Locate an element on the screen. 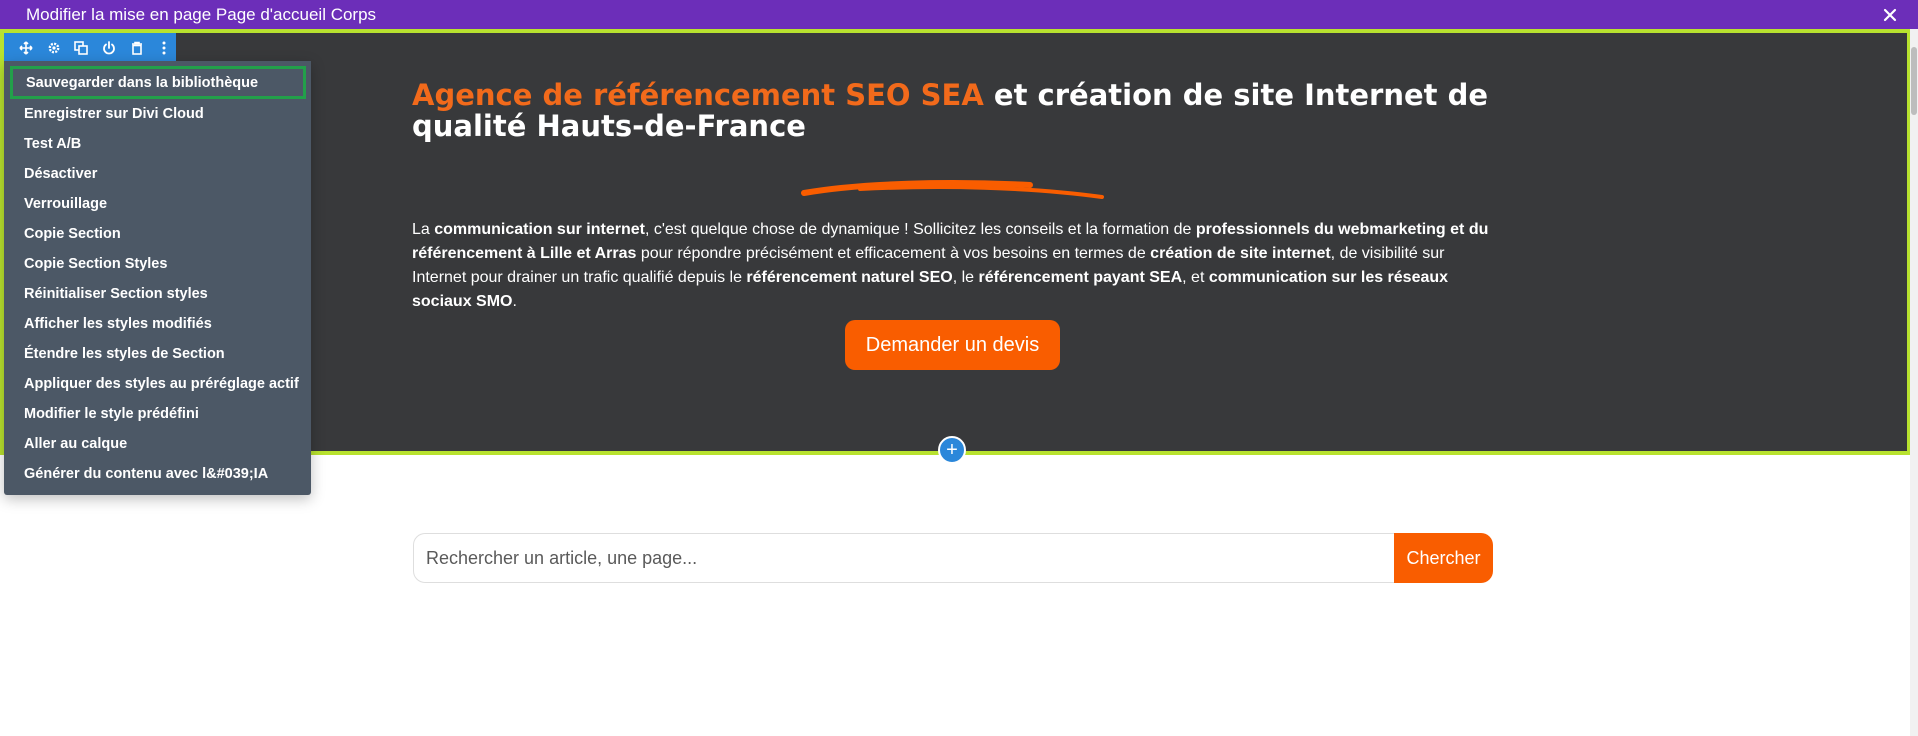 This screenshot has height=736, width=1918. hero-text-bold: communication sur internet is located at coordinates (539, 229).